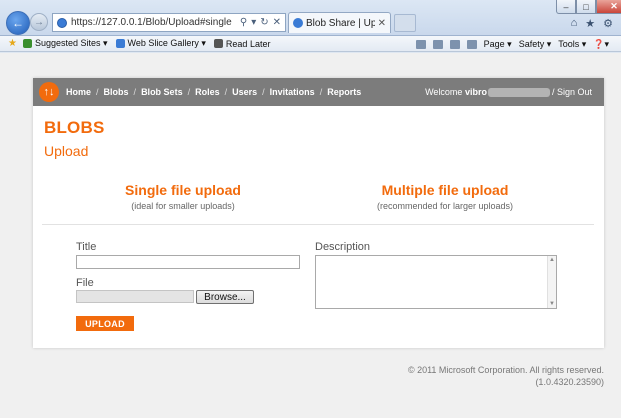 This screenshot has width=621, height=418. I want to click on sign-out-link: Sign Out, so click(574, 92).